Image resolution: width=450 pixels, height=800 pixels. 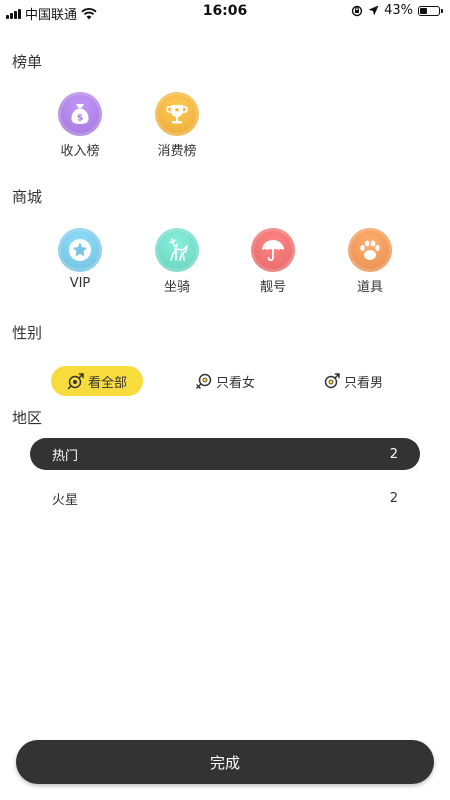 I want to click on location-arrow-icon, so click(x=373, y=10).